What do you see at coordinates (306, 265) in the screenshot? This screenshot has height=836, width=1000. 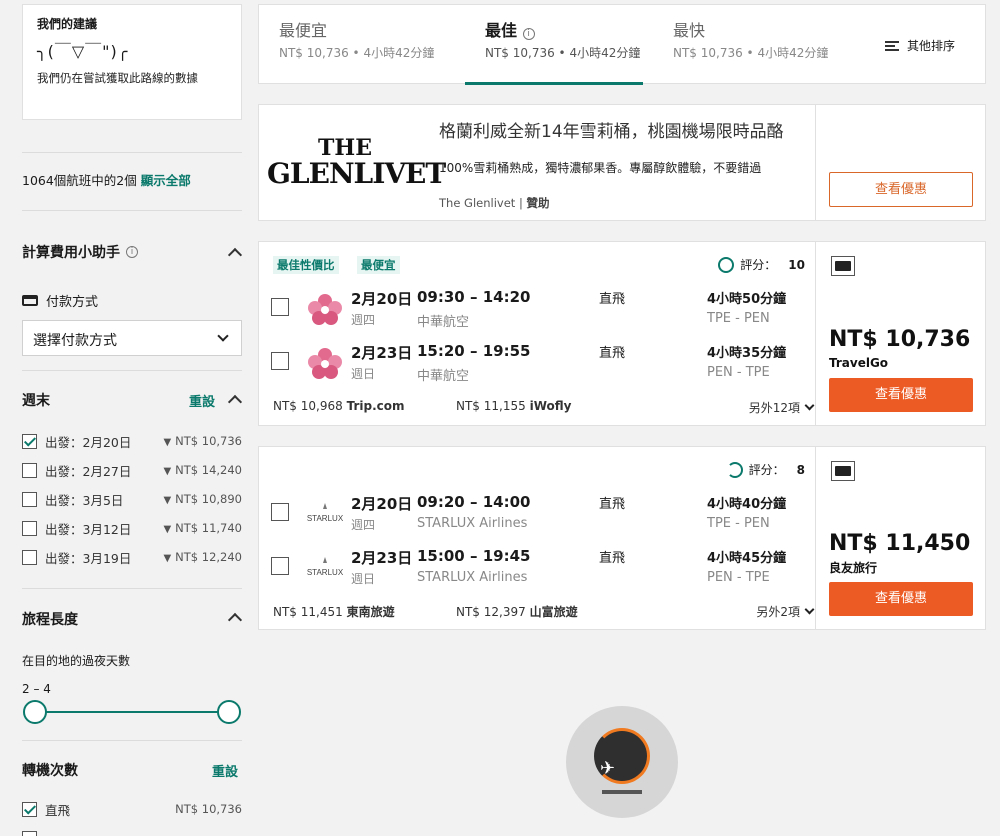 I see `best-value-badge: 最佳性價比` at bounding box center [306, 265].